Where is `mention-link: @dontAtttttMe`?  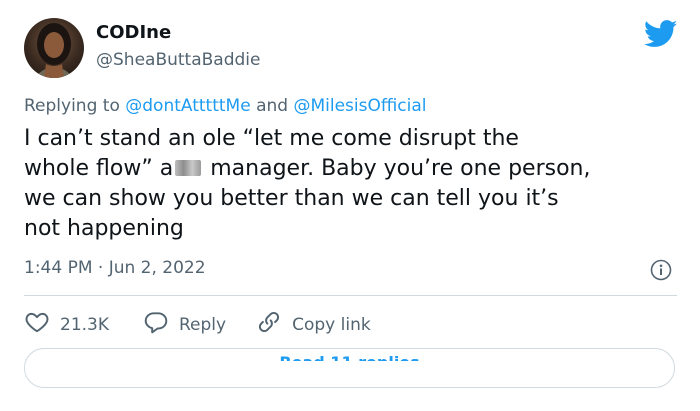
mention-link: @dontAtttttMe is located at coordinates (187, 106).